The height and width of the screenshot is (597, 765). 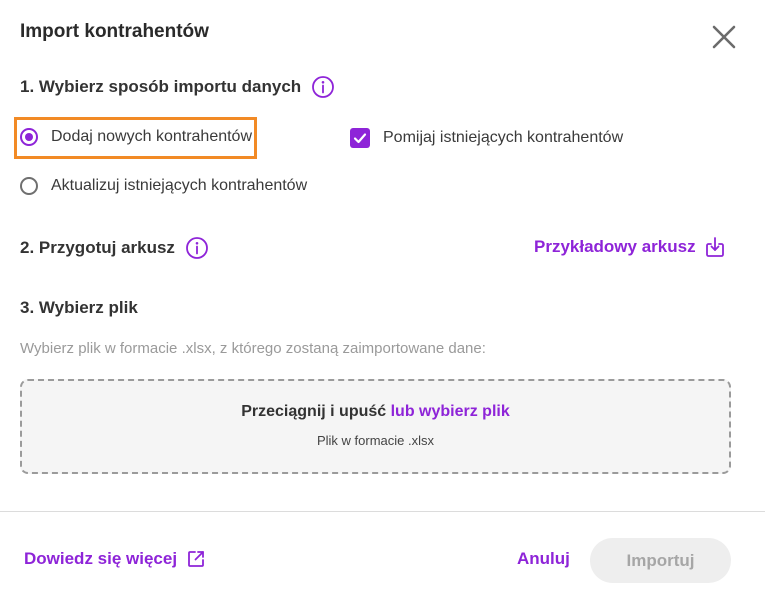 I want to click on dialog-title: Import kontrahentów, so click(x=114, y=31).